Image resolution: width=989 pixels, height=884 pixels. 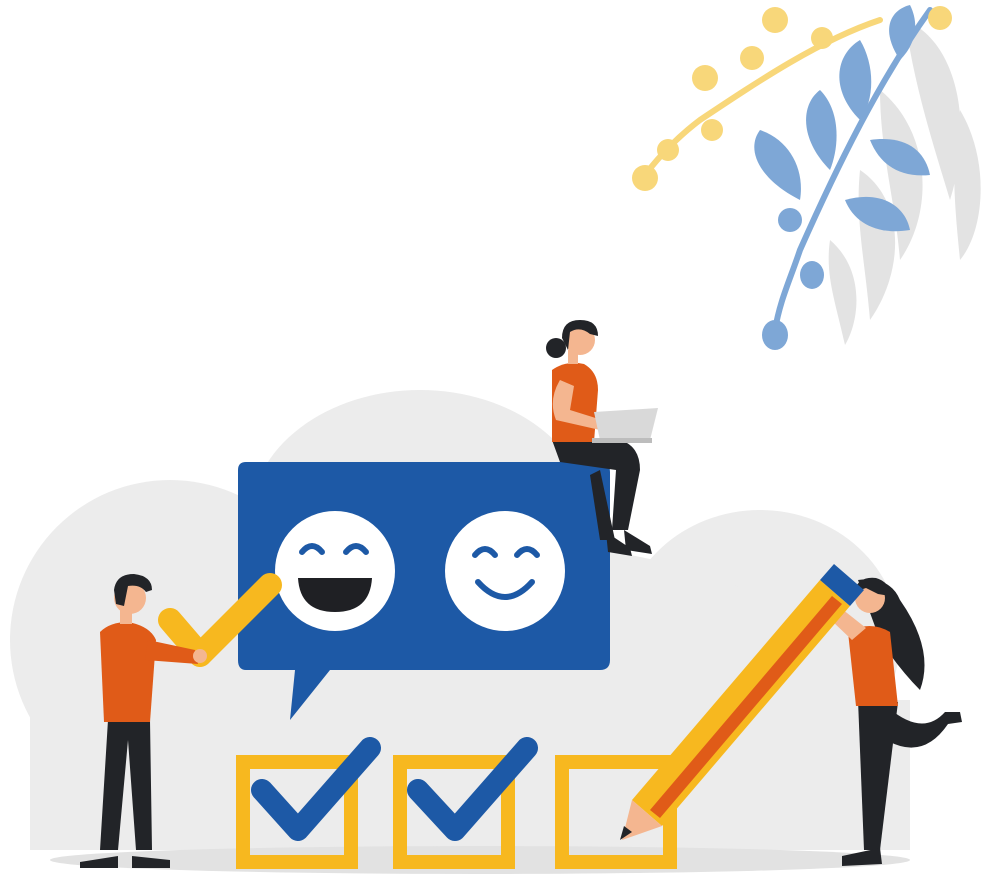 I want to click on laughing-face-icon, so click(x=335, y=571).